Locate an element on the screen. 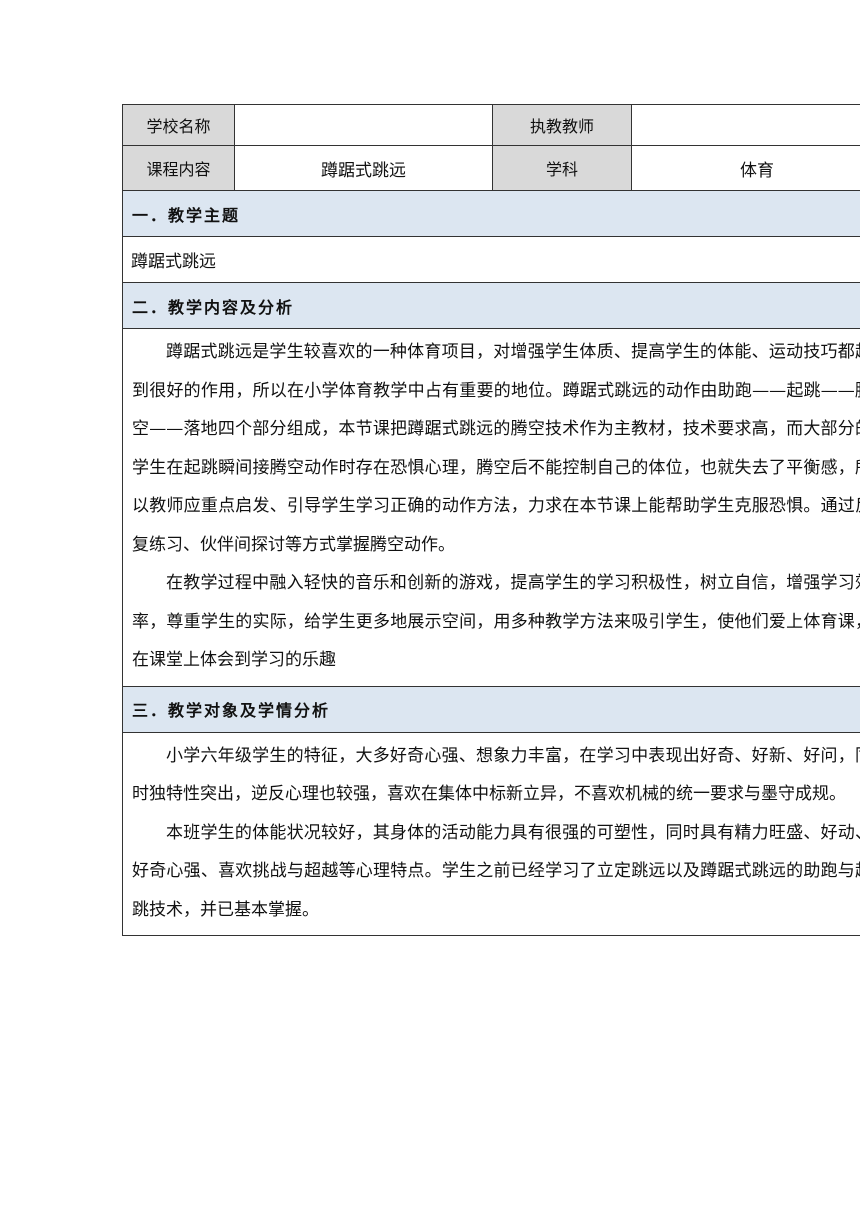 The height and width of the screenshot is (1216, 860). section-1-title: 一．教学主题 is located at coordinates (491, 213).